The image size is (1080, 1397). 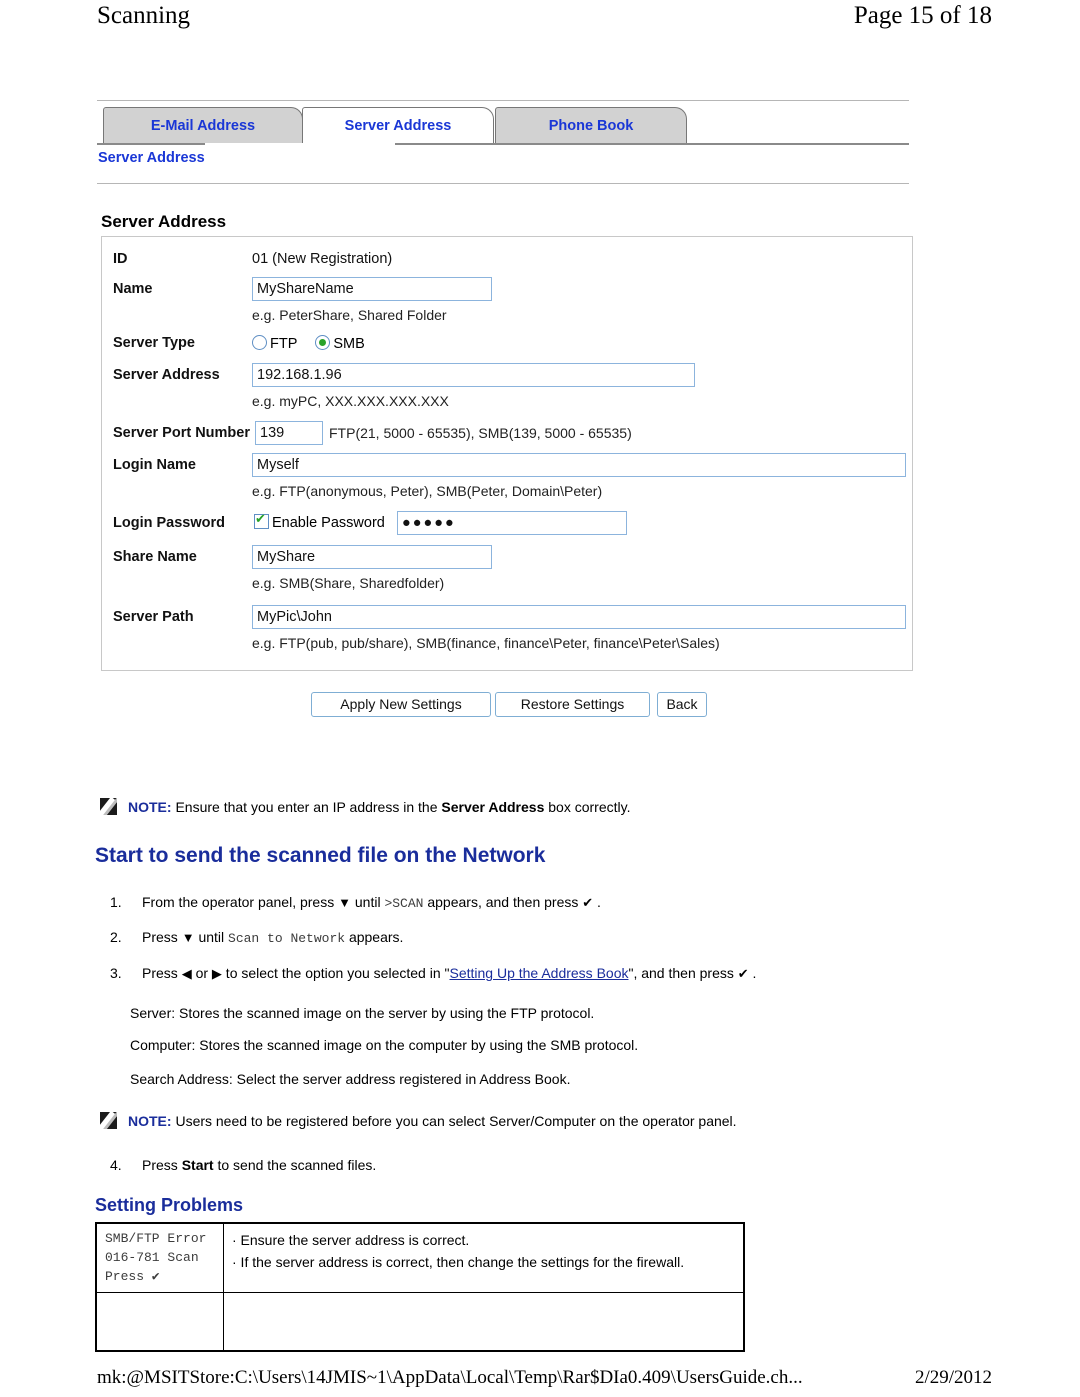 I want to click on name-hint: e.g. PeterShare, Shared Folder, so click(x=349, y=315).